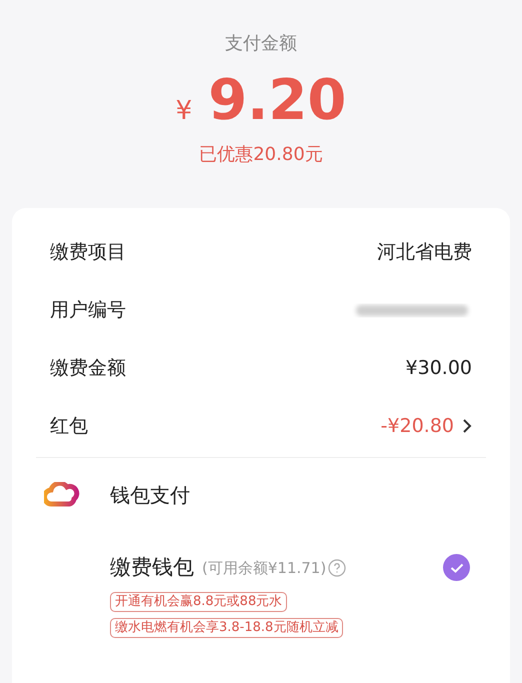 This screenshot has height=683, width=522. What do you see at coordinates (426, 426) in the screenshot?
I see `coupon-amount-button: -¥20.80` at bounding box center [426, 426].